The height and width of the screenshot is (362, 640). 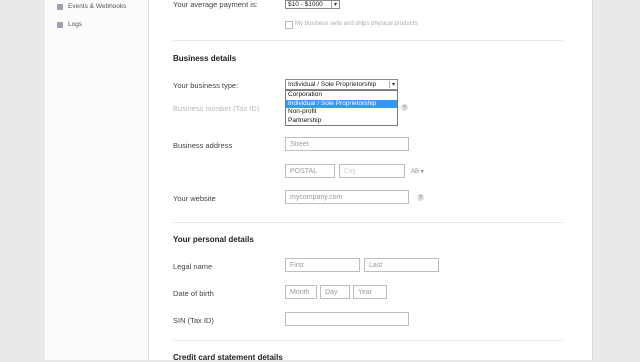 I want to click on sidebar-item-label: Events & Webhooks, so click(x=97, y=6).